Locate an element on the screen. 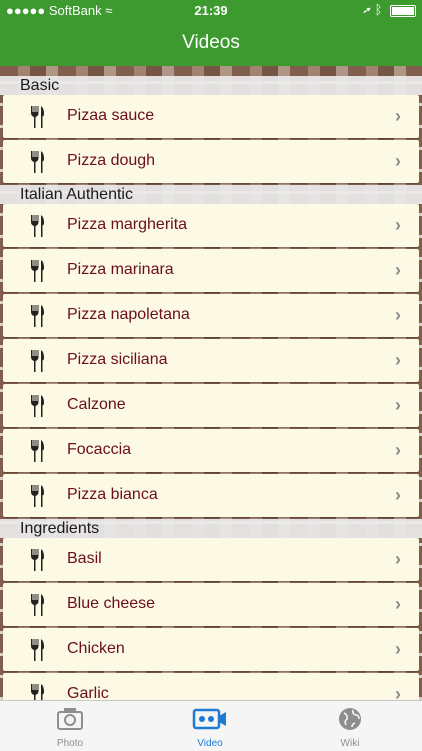 The height and width of the screenshot is (751, 422). list-item: Garlic › is located at coordinates (211, 686).